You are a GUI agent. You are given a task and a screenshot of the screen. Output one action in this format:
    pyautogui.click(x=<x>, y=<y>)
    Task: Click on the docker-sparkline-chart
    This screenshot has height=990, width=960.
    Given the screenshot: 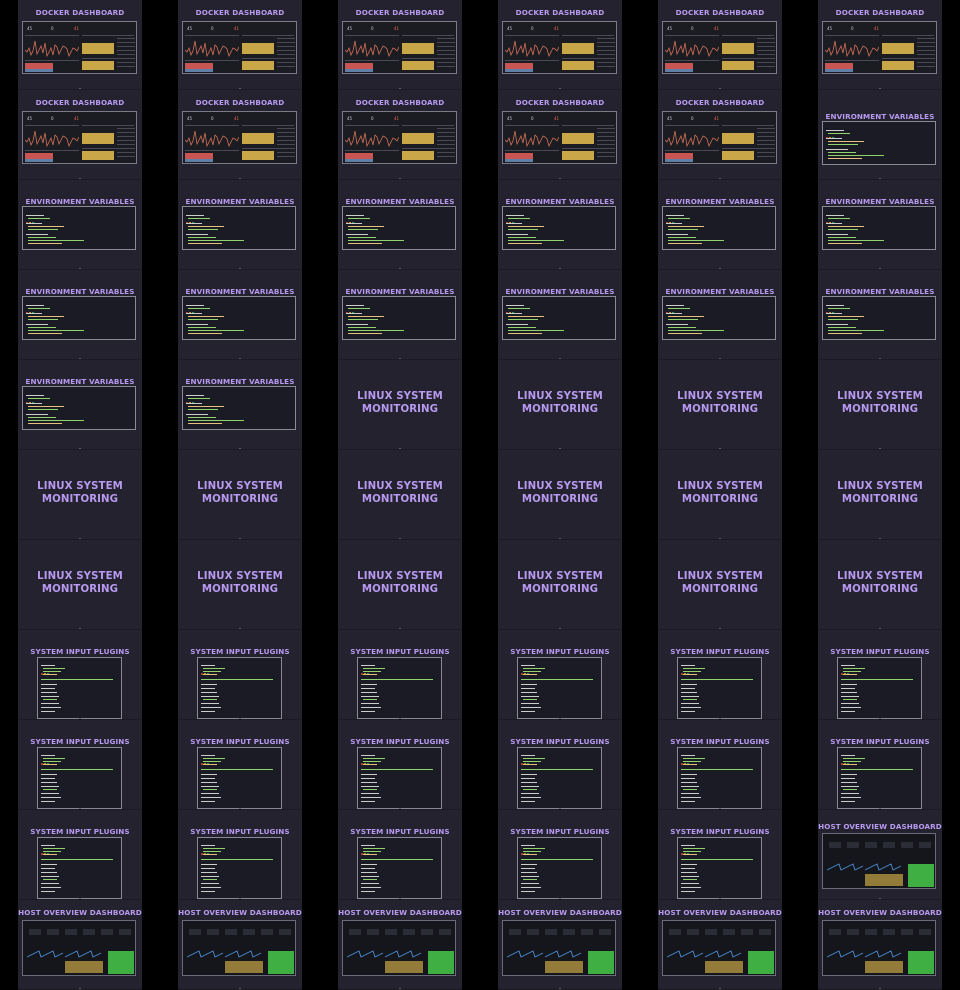 What is the action you would take?
    pyautogui.click(x=852, y=49)
    